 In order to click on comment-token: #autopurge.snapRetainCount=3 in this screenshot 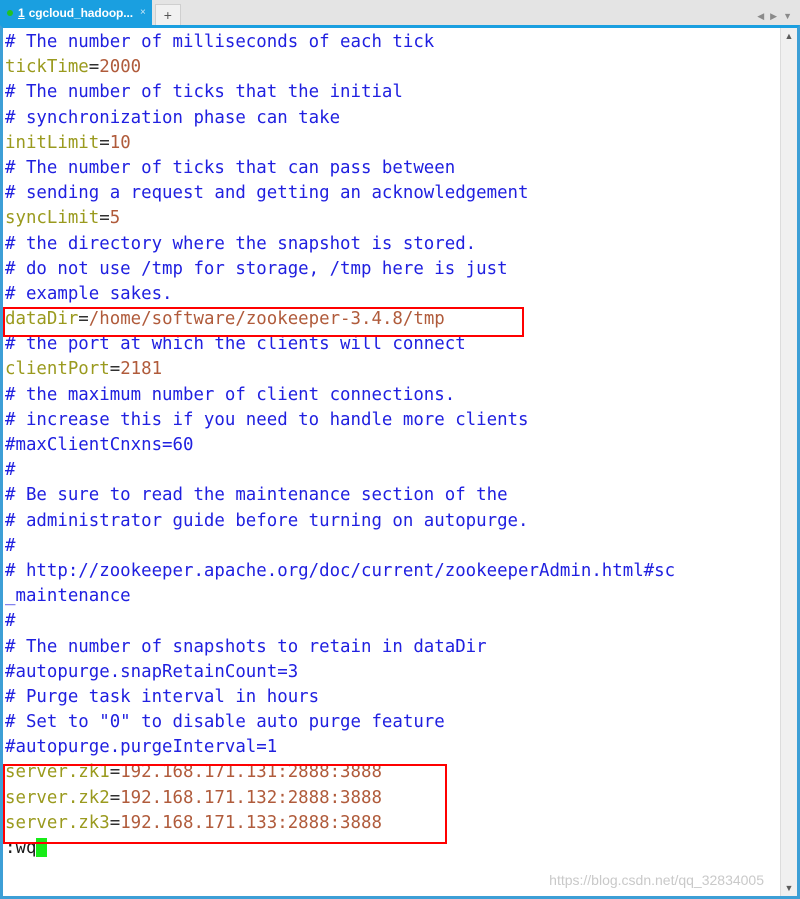, I will do `click(152, 671)`.